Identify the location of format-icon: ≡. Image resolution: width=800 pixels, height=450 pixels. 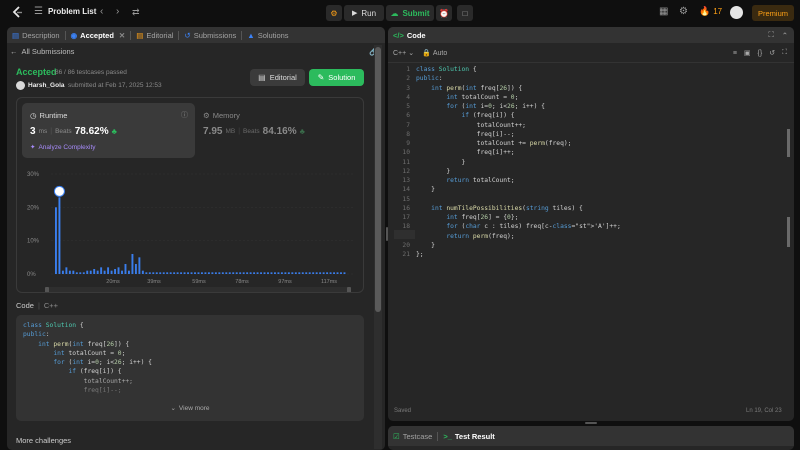
(735, 53).